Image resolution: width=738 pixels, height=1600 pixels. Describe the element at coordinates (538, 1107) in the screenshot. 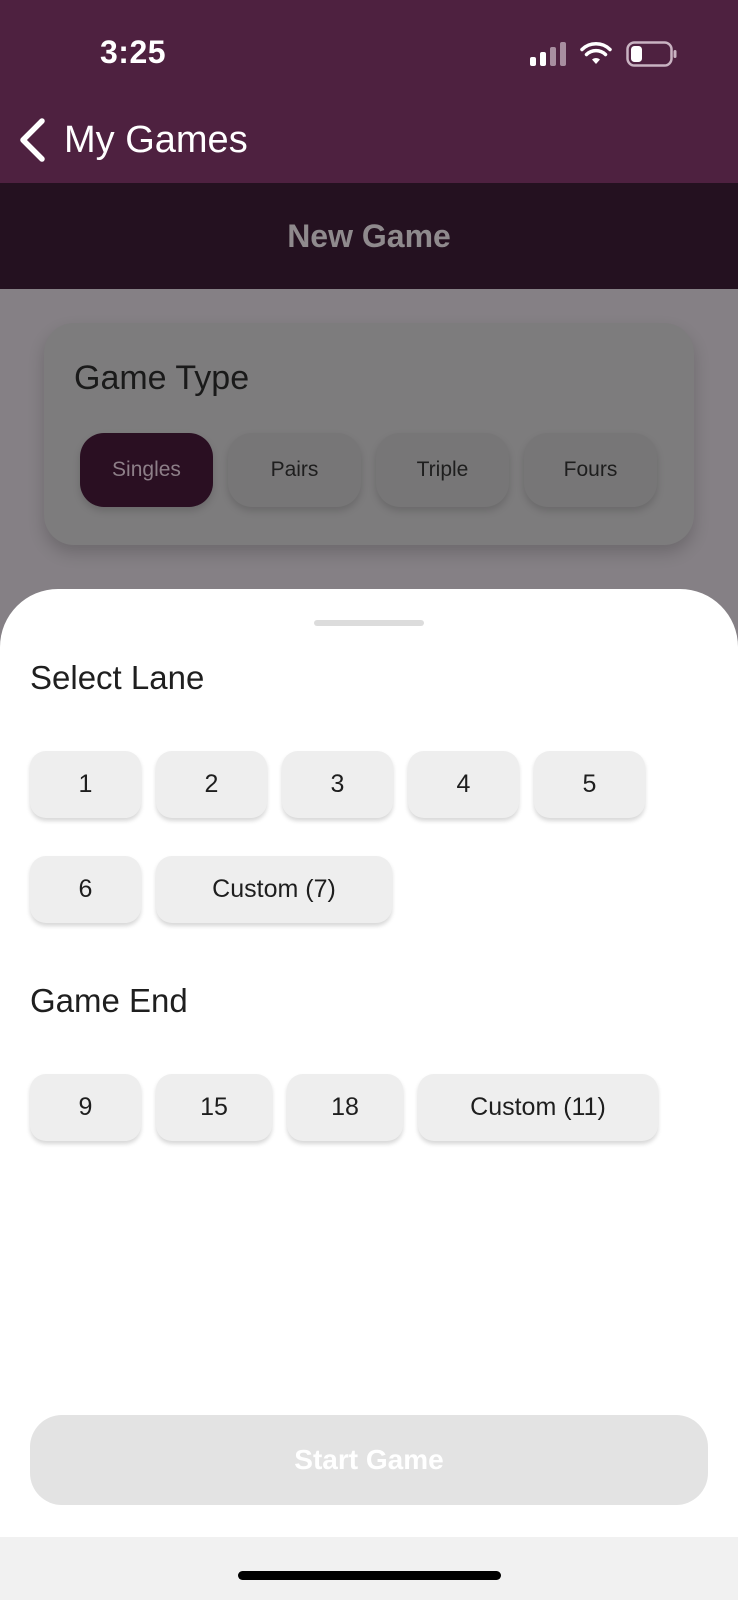

I see `game-end-chip-custom: Custom (11)` at that location.